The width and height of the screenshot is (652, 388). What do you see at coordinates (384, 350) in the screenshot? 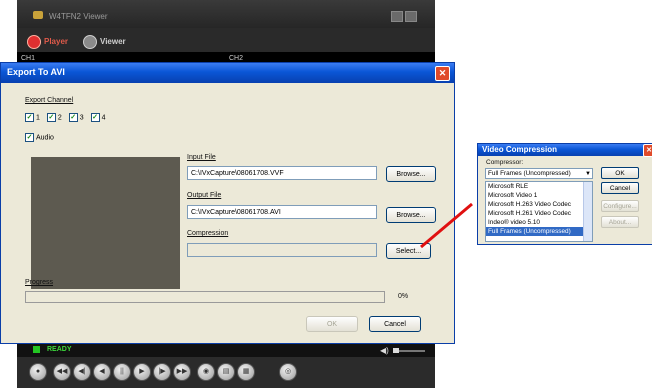
I see `volume-icon: ◀)` at bounding box center [384, 350].